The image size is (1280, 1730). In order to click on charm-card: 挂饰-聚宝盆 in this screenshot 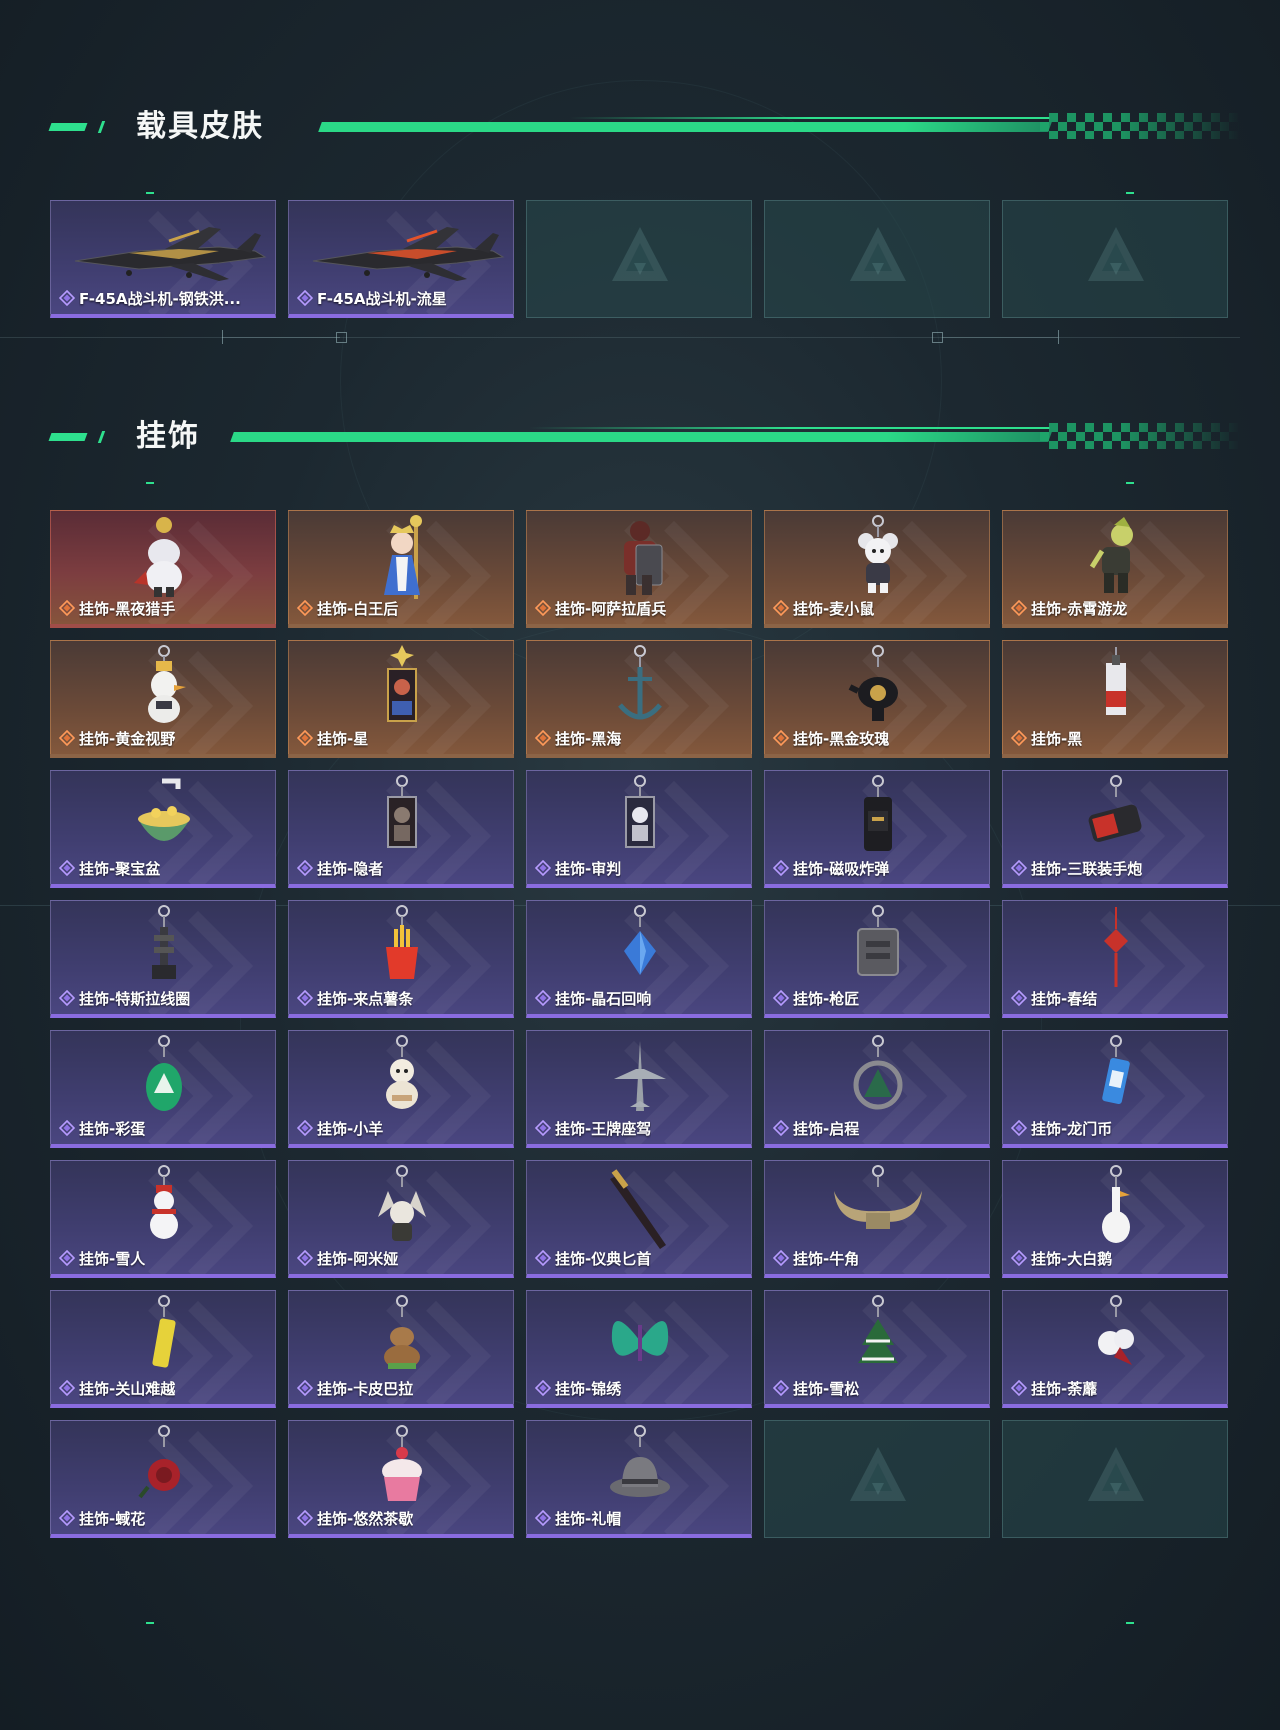, I will do `click(163, 829)`.